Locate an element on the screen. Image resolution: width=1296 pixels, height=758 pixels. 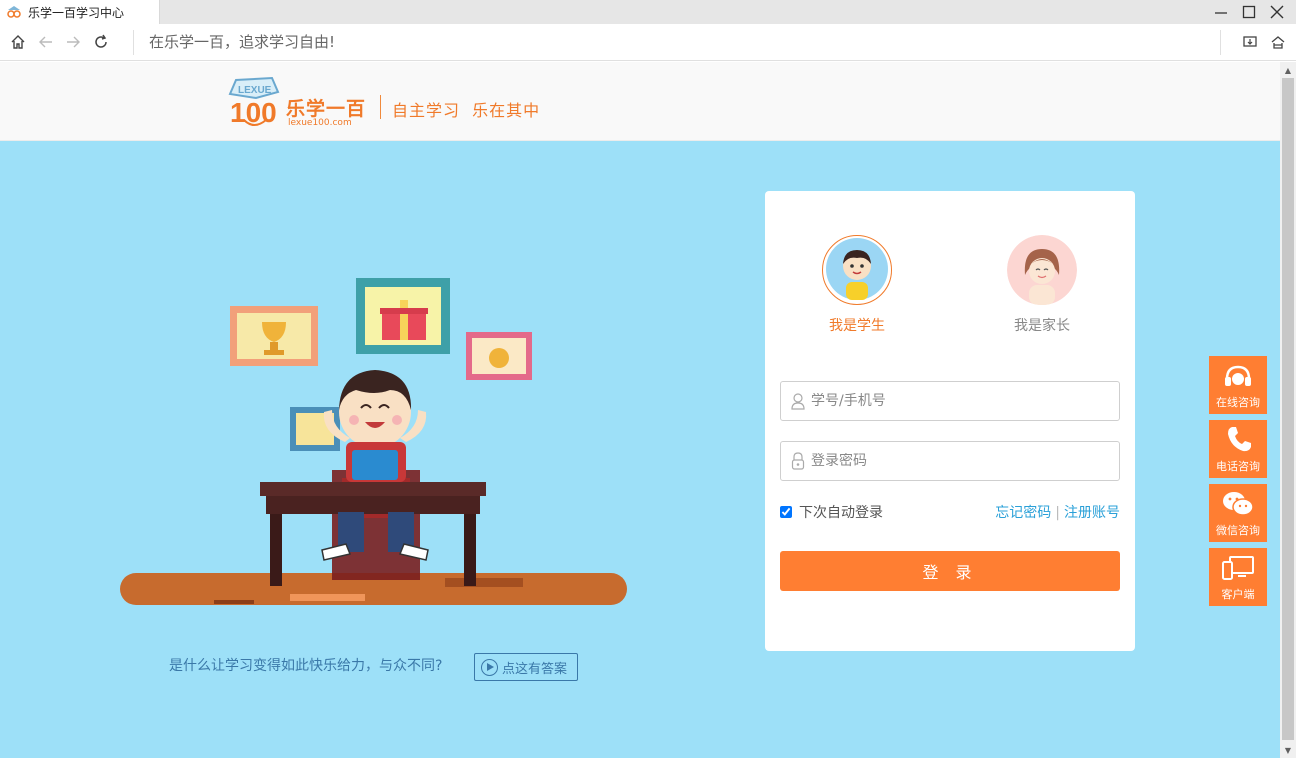
home-button is located at coordinates (18, 42).